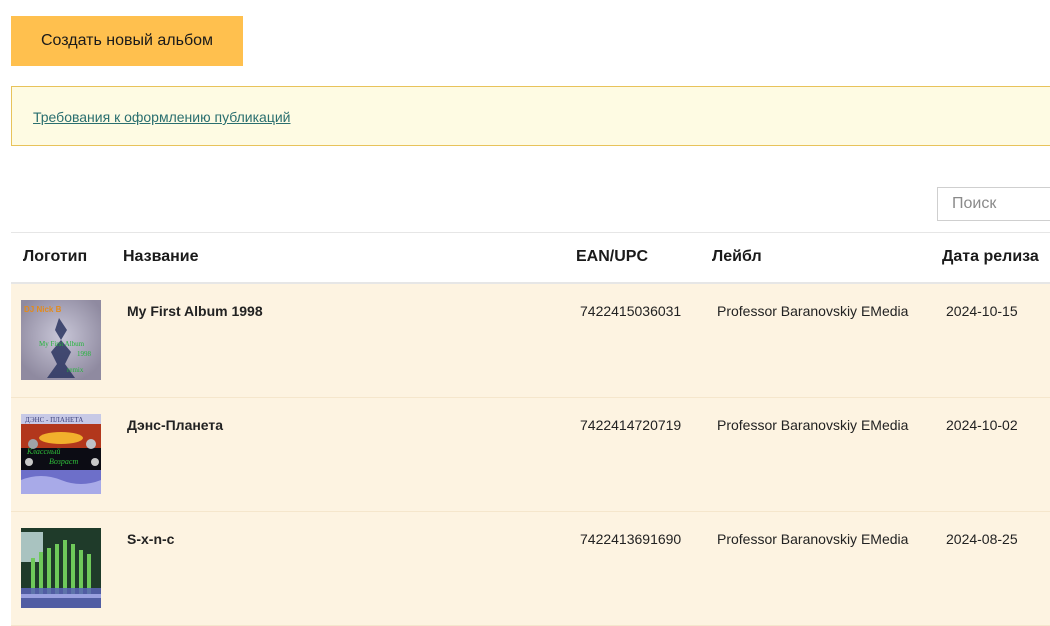 Image resolution: width=1050 pixels, height=626 pixels. Describe the element at coordinates (737, 257) in the screenshot. I see `header-label: Лейбл` at that location.